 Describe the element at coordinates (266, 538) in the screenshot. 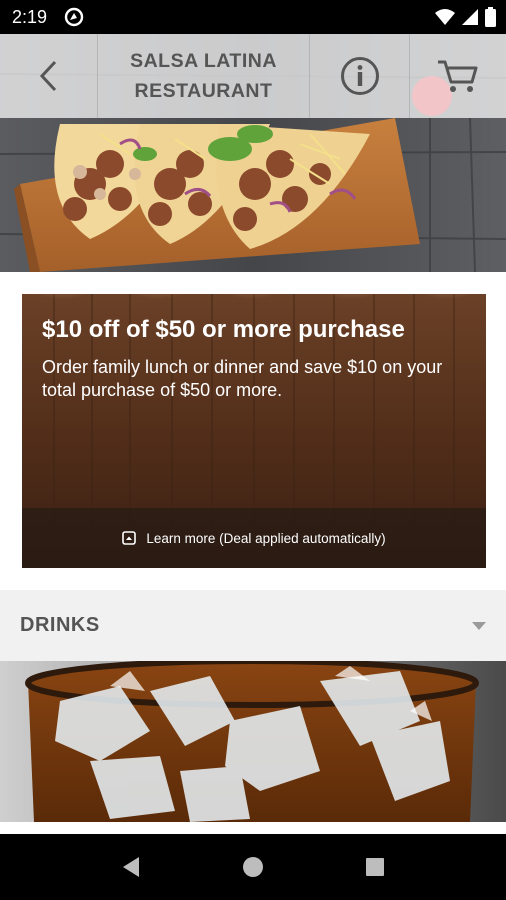

I see `learn-more-label: Learn more (Deal applied automatically)` at that location.